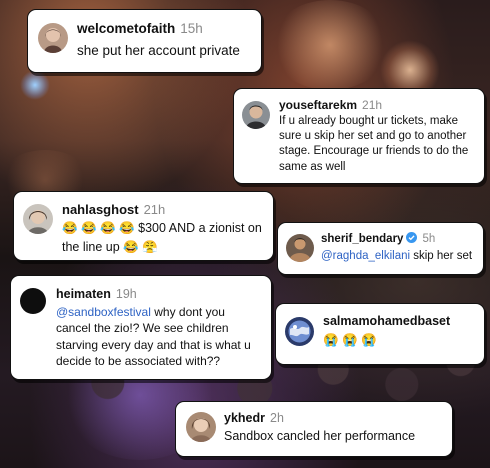 Image resolution: width=490 pixels, height=468 pixels. I want to click on user-photo-dark-icon, so click(33, 301).